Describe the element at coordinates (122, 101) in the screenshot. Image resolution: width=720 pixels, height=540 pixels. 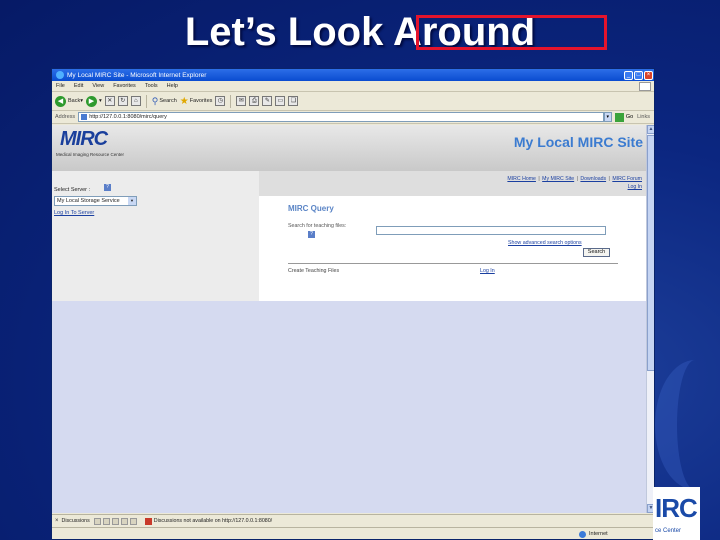
I see `refresh-icon: ↻` at that location.